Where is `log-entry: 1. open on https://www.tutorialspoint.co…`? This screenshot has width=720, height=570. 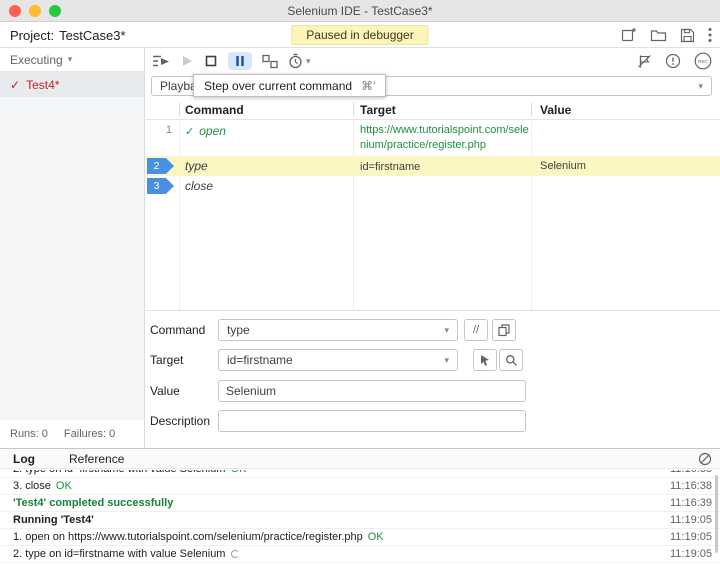 log-entry: 1. open on https://www.tutorialspoint.co… is located at coordinates (360, 537).